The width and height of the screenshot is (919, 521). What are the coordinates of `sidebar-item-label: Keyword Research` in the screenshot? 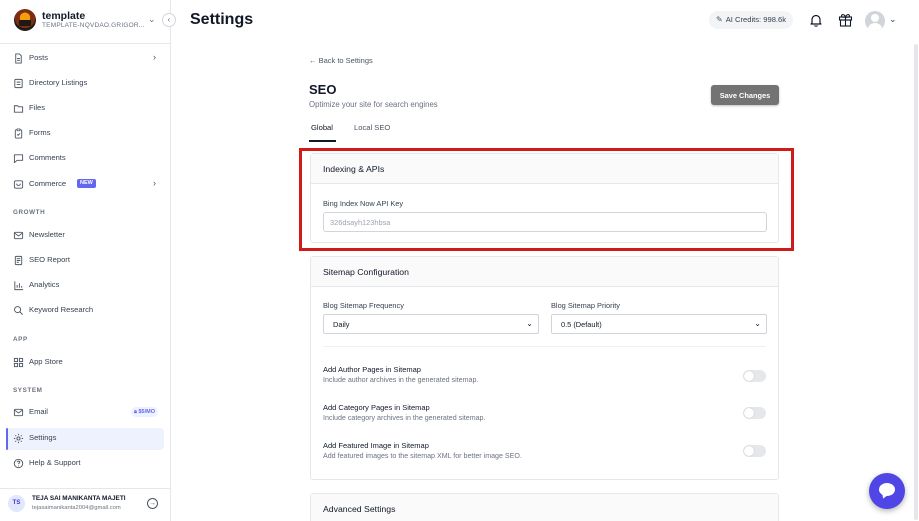 It's located at (61, 309).